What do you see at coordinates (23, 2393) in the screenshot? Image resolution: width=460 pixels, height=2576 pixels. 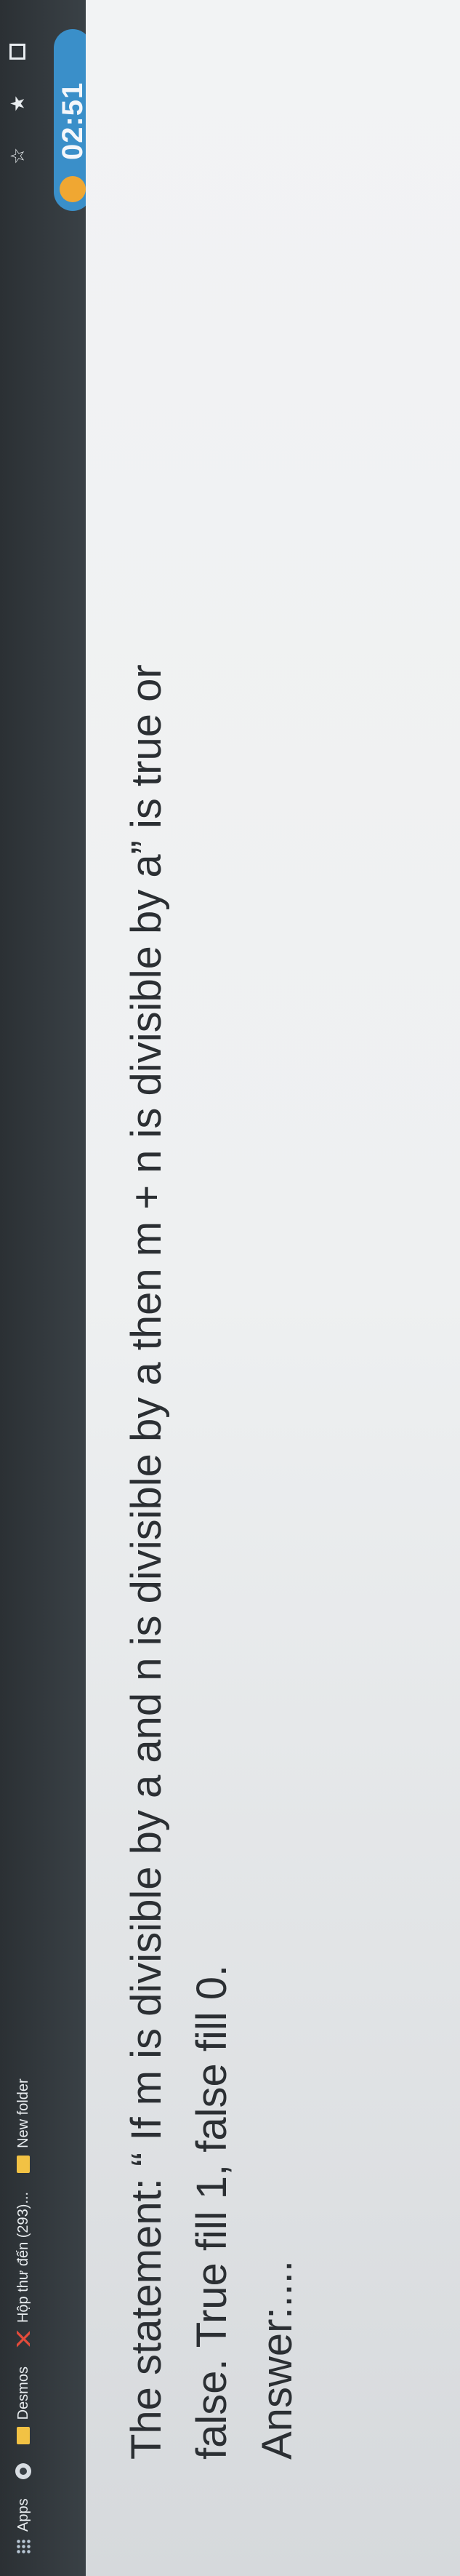 I see `bookmark-label: Desmos` at bounding box center [23, 2393].